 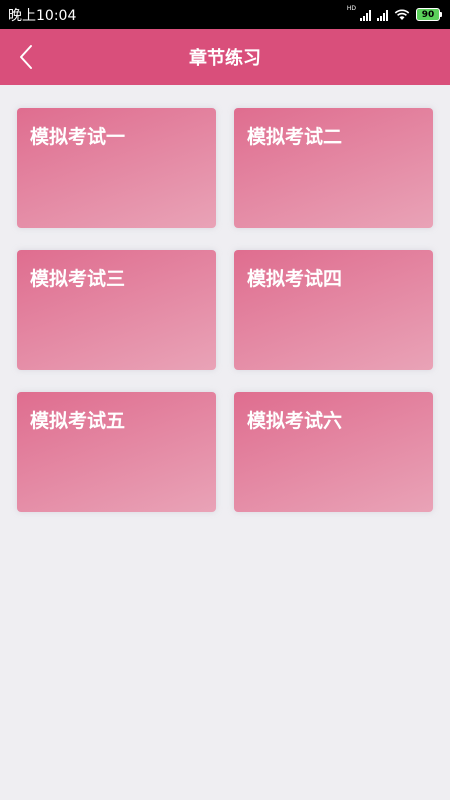 I want to click on exam-card-label: 模拟考试一, so click(x=78, y=137).